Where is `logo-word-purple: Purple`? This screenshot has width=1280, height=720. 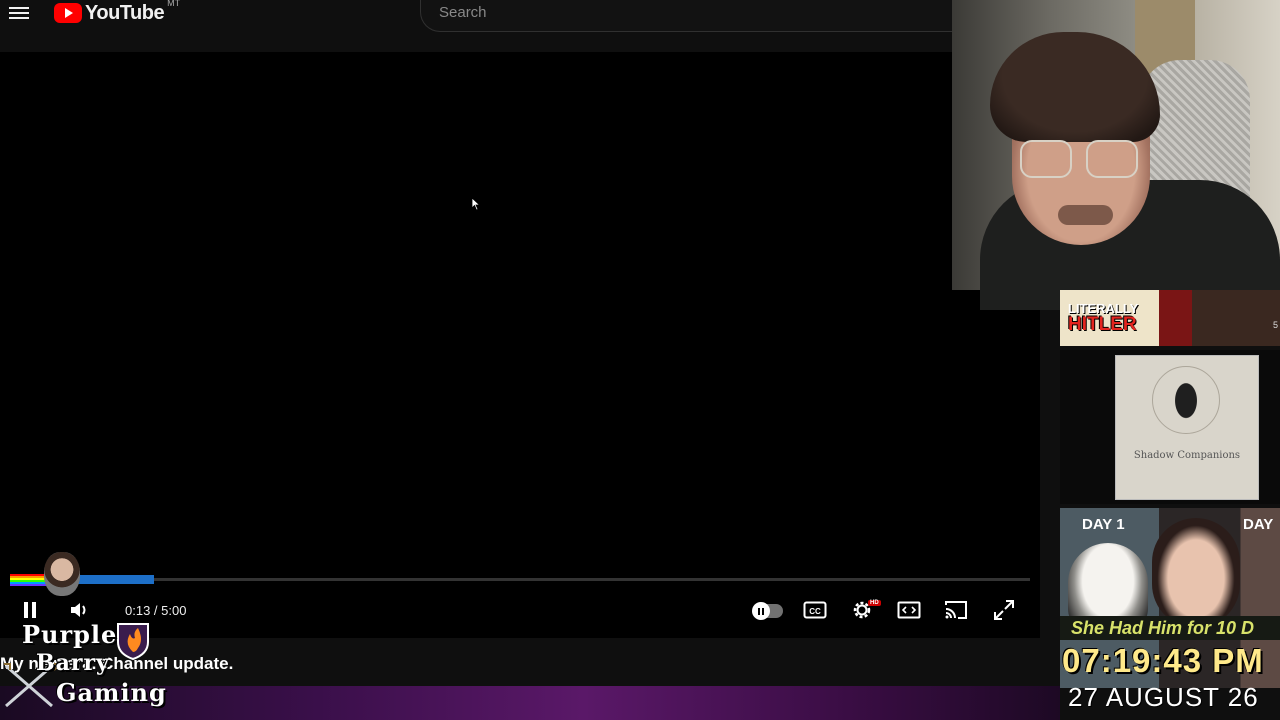
logo-word-purple: Purple is located at coordinates (70, 634).